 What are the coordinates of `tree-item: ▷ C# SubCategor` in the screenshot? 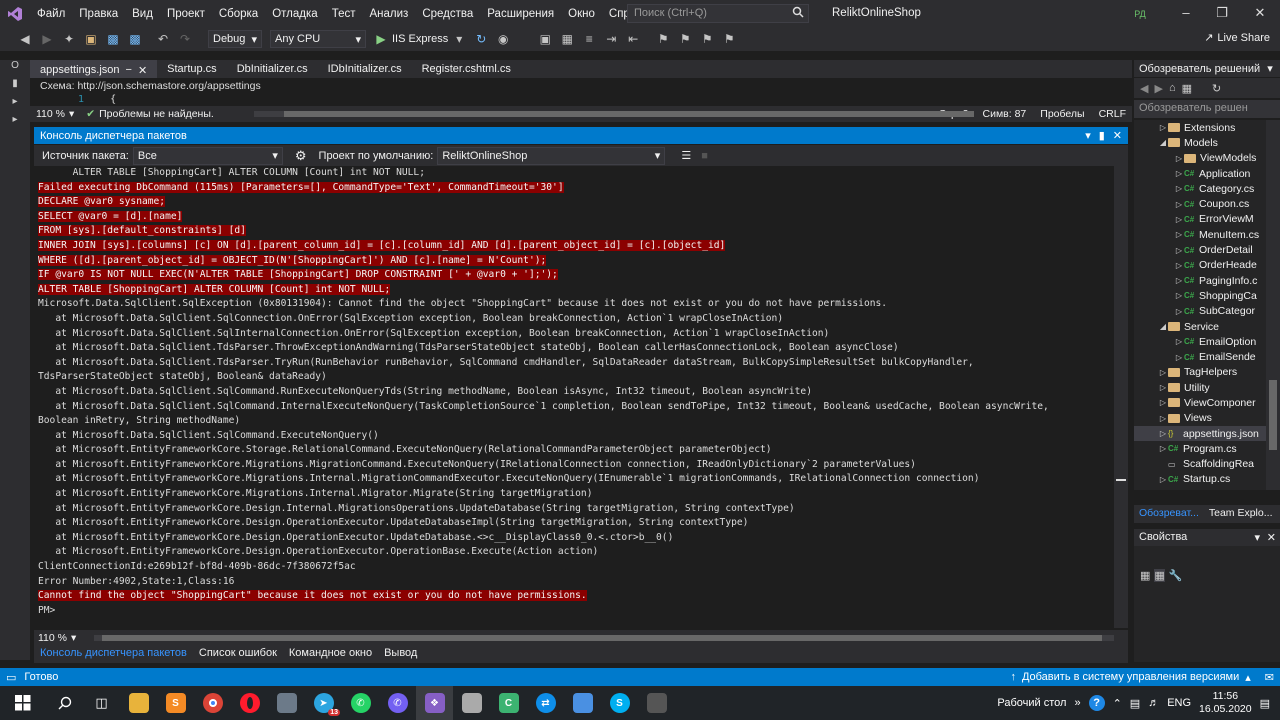 It's located at (1200, 311).